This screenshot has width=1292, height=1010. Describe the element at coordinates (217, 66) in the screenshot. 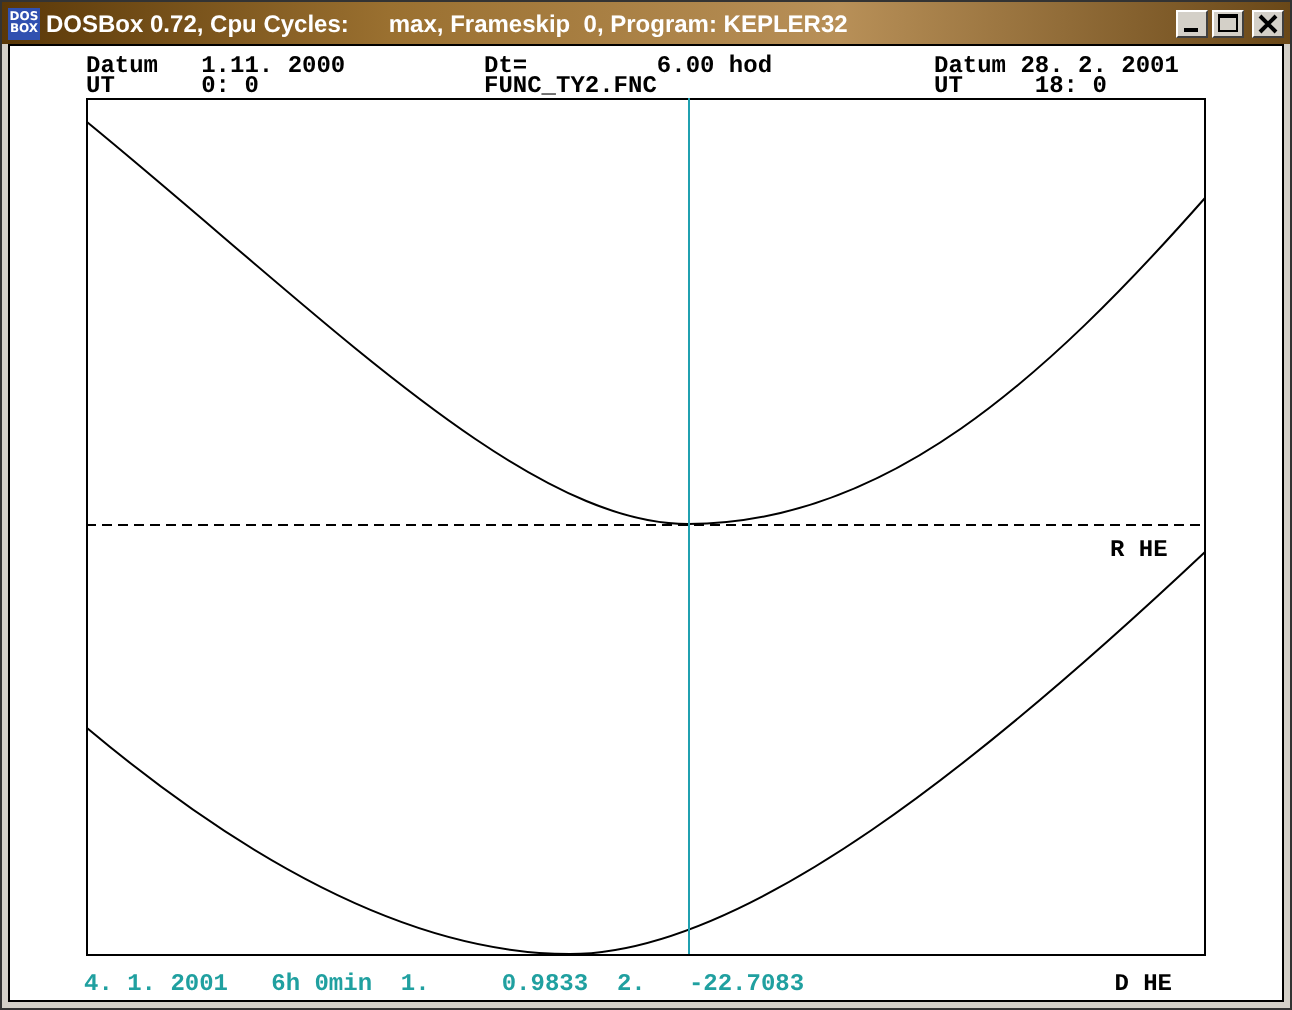

I see `header-text: Datum 1.11. 2000` at that location.